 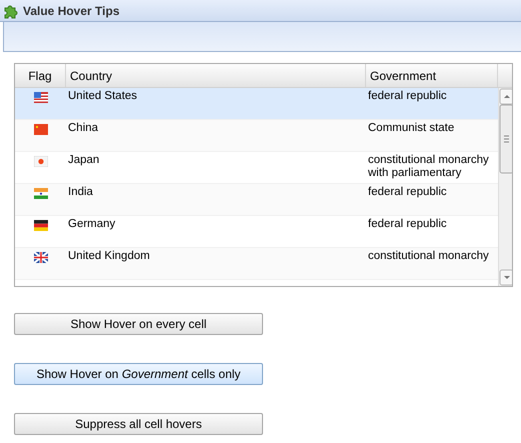 What do you see at coordinates (256, 200) in the screenshot?
I see `table-row: India federal republic` at bounding box center [256, 200].